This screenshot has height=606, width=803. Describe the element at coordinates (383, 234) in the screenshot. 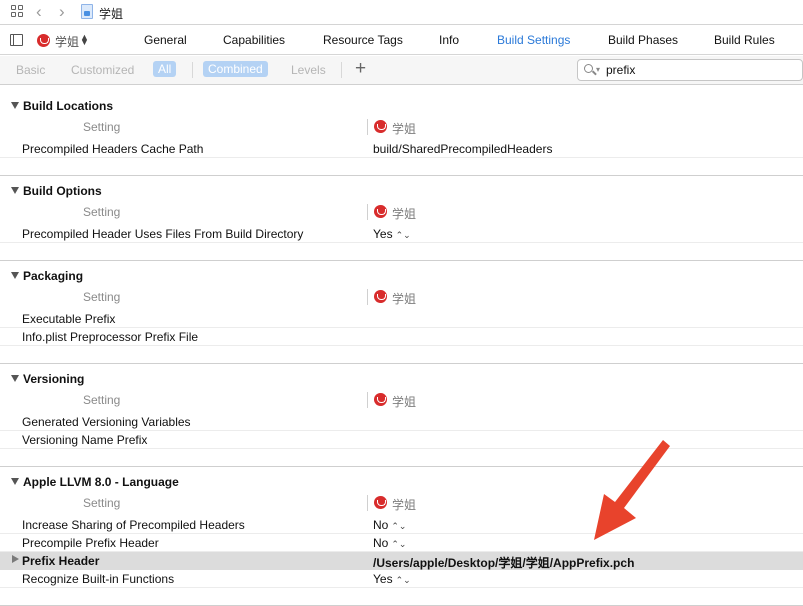

I see `setting-value-text: Yes` at that location.